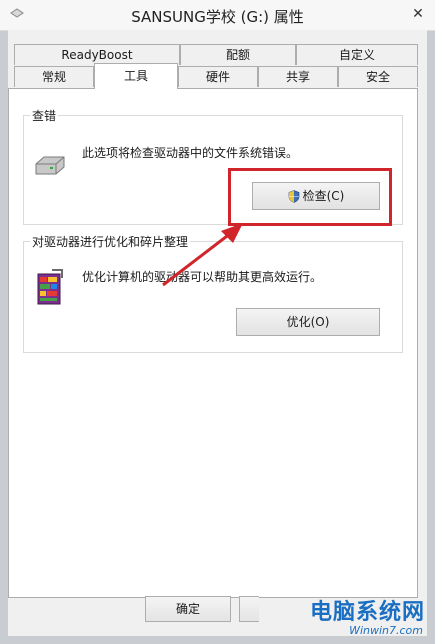  I want to click on tab-readyboost: ReadyBoost, so click(97, 54).